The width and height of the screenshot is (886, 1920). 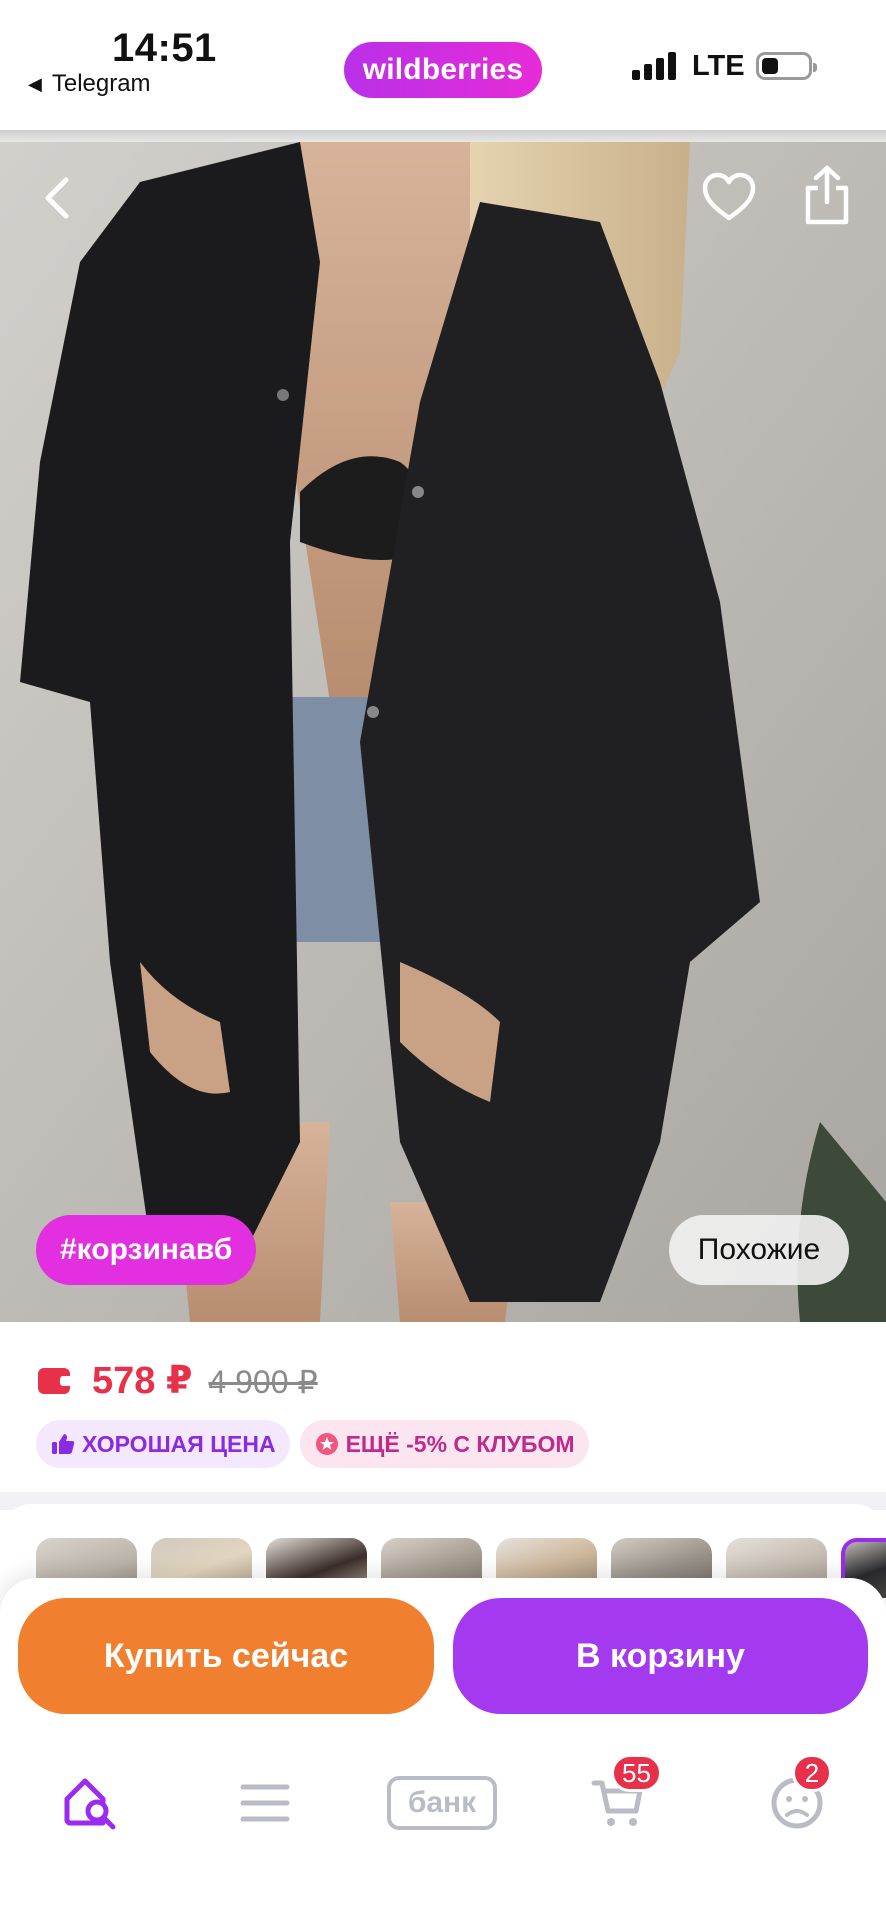 I want to click on signal-icon, so click(x=654, y=66).